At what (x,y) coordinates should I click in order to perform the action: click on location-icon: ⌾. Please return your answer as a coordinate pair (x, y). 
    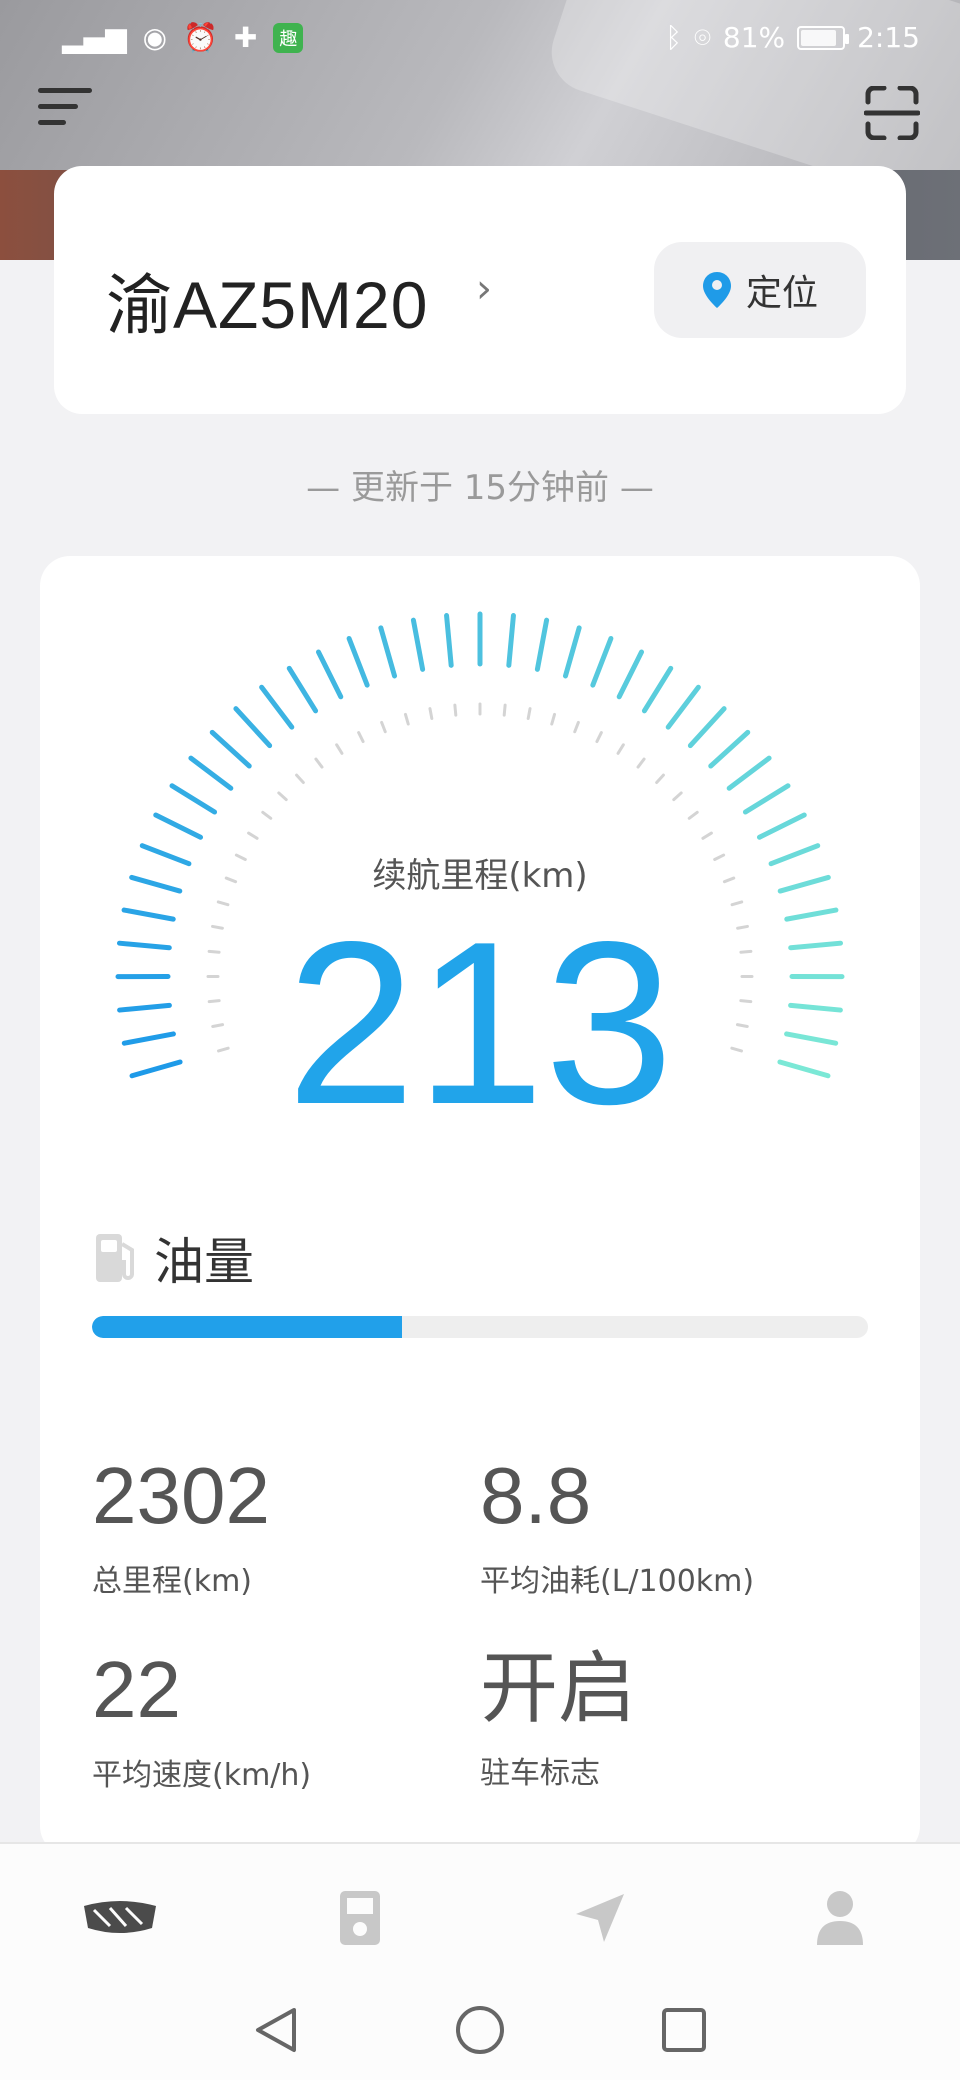
    Looking at the image, I should click on (702, 37).